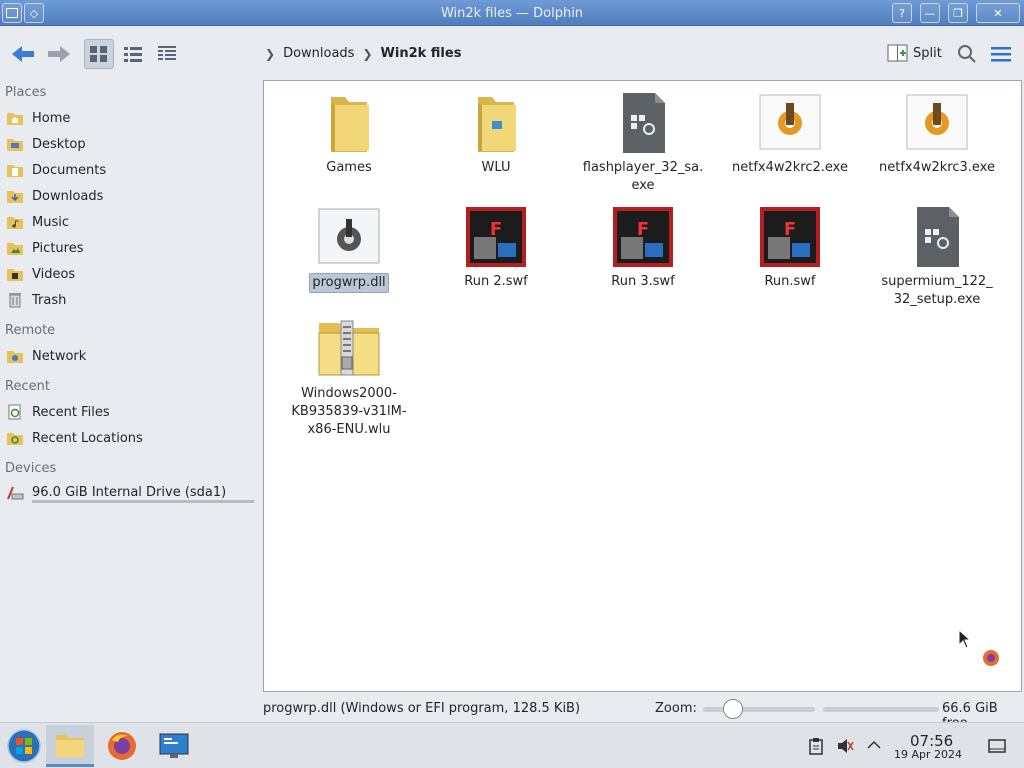  What do you see at coordinates (143, 501) in the screenshot?
I see `drive-usage-bar` at bounding box center [143, 501].